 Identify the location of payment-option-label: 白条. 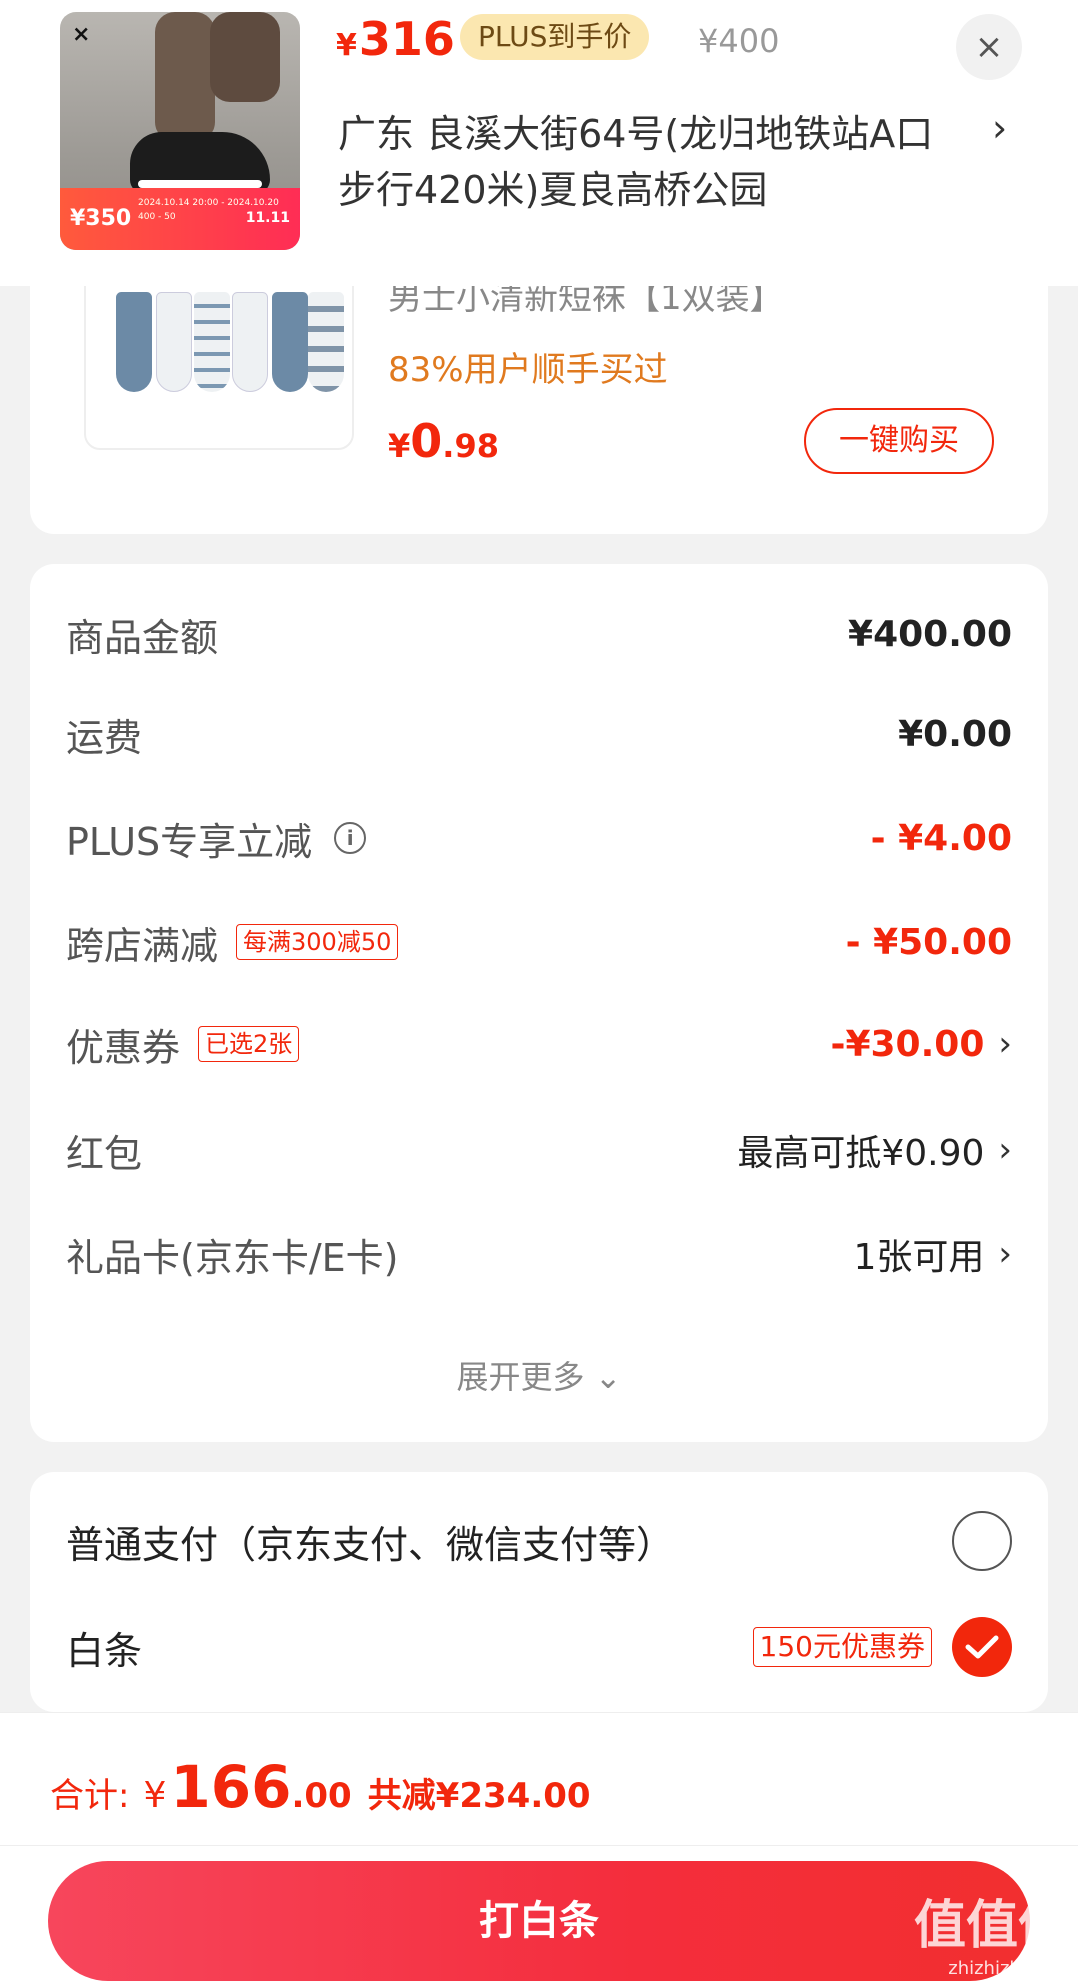
(104, 1650).